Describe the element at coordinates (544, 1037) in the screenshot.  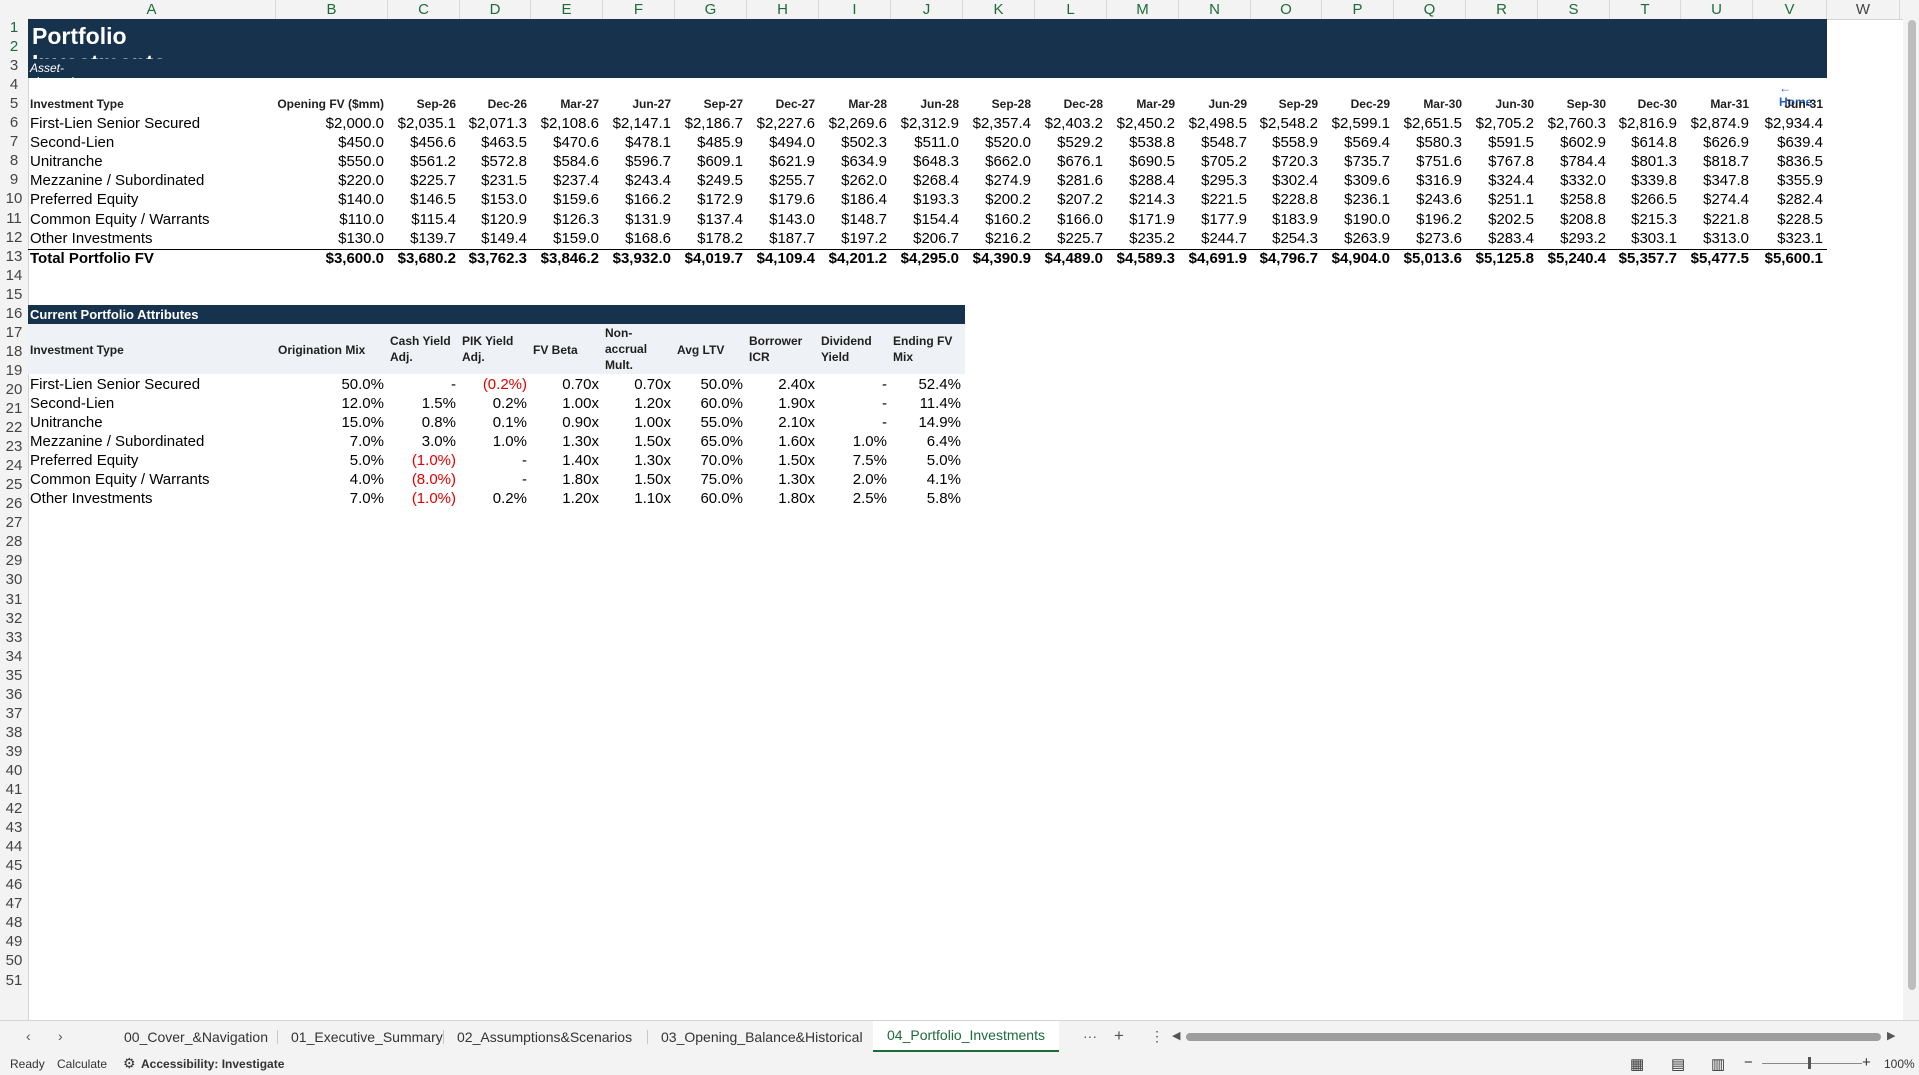
I see `sheet-tab-2: 02_Assumptions&Scenarios` at that location.